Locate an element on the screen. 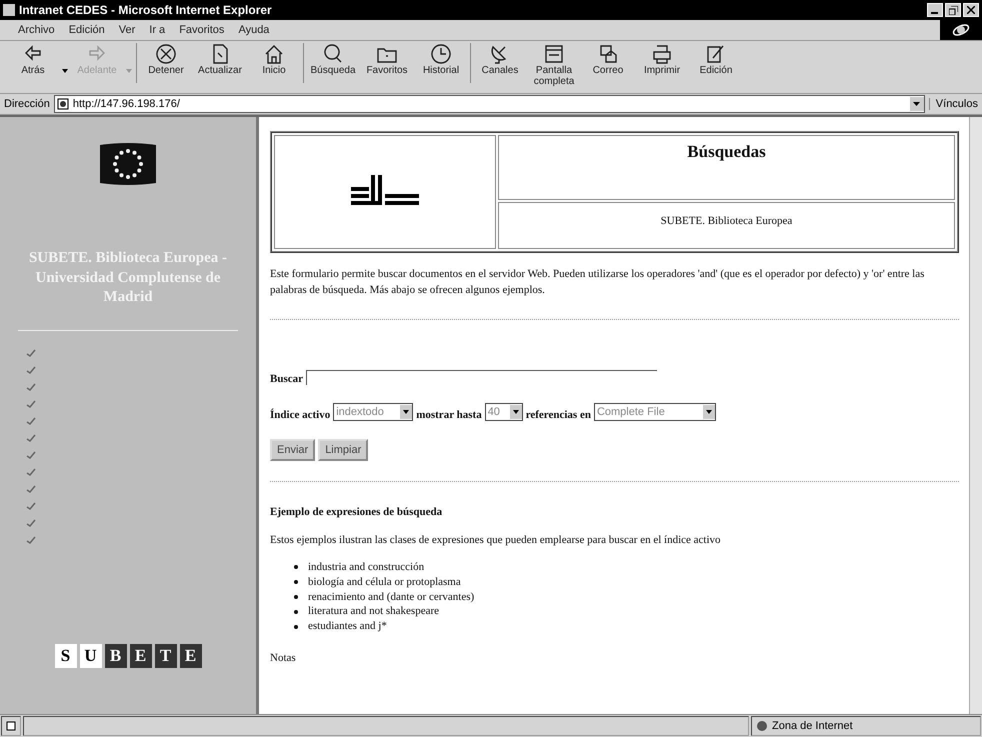 The height and width of the screenshot is (737, 982). example-item: industria and construcción is located at coordinates (366, 567).